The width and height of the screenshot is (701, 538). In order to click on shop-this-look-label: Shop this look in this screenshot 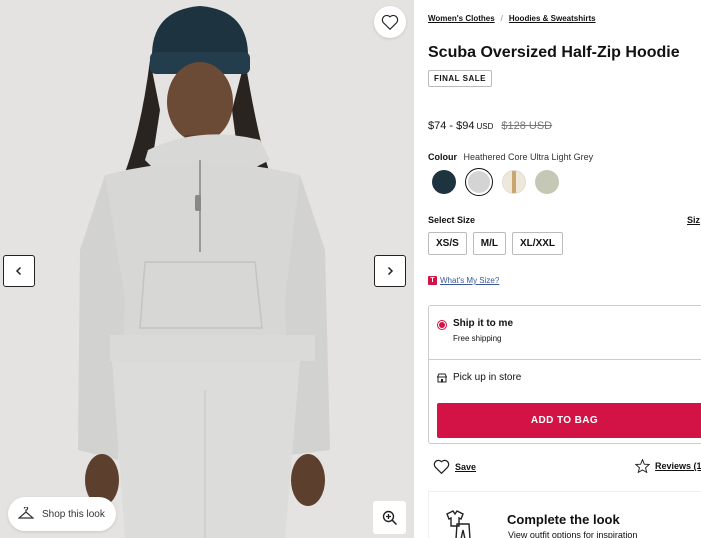, I will do `click(73, 514)`.